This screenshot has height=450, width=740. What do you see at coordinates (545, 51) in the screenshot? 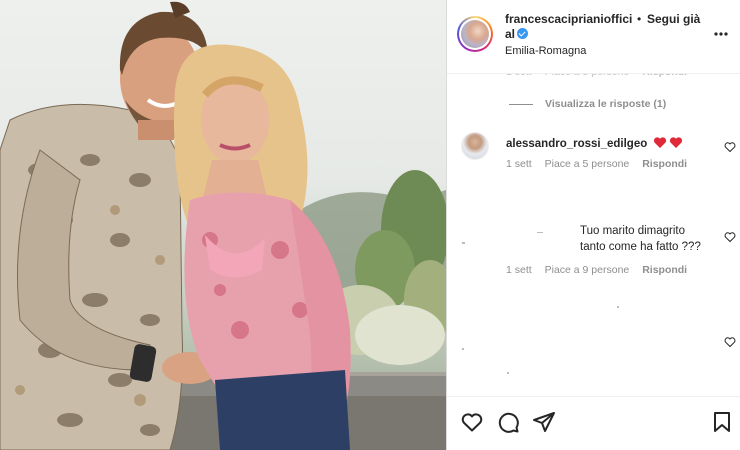
I see `post-location: Emilia-Romagna` at bounding box center [545, 51].